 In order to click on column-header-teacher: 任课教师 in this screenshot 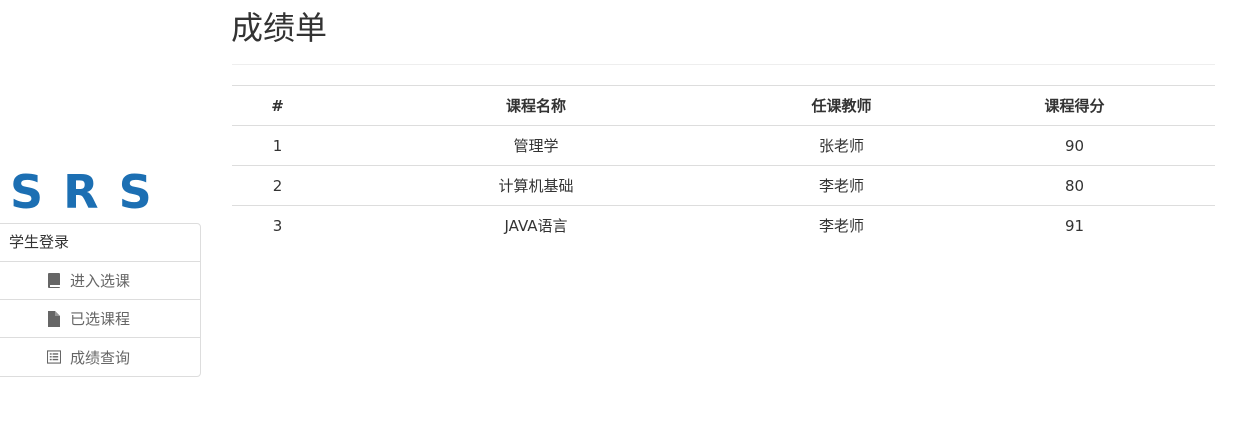, I will do `click(841, 105)`.